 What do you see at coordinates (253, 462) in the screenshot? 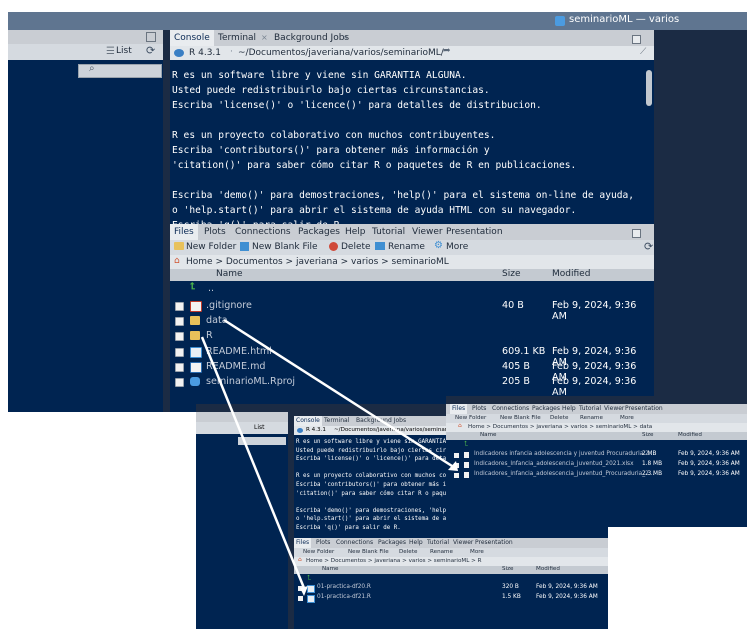
I see `connector-r-to-zoom` at bounding box center [253, 462].